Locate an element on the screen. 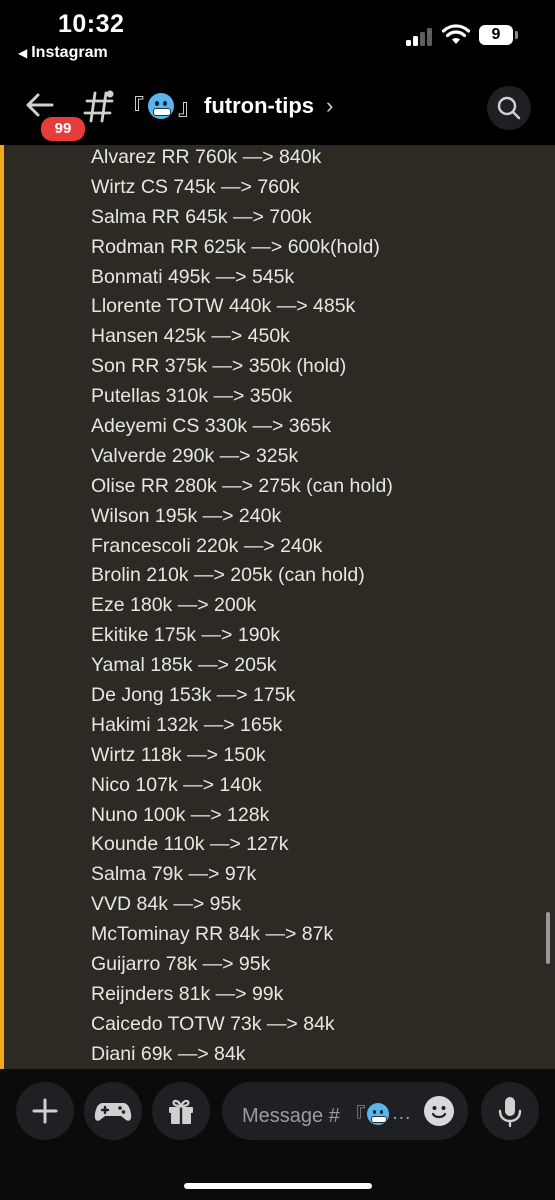  title-bracket-close: 』 is located at coordinates (189, 108).